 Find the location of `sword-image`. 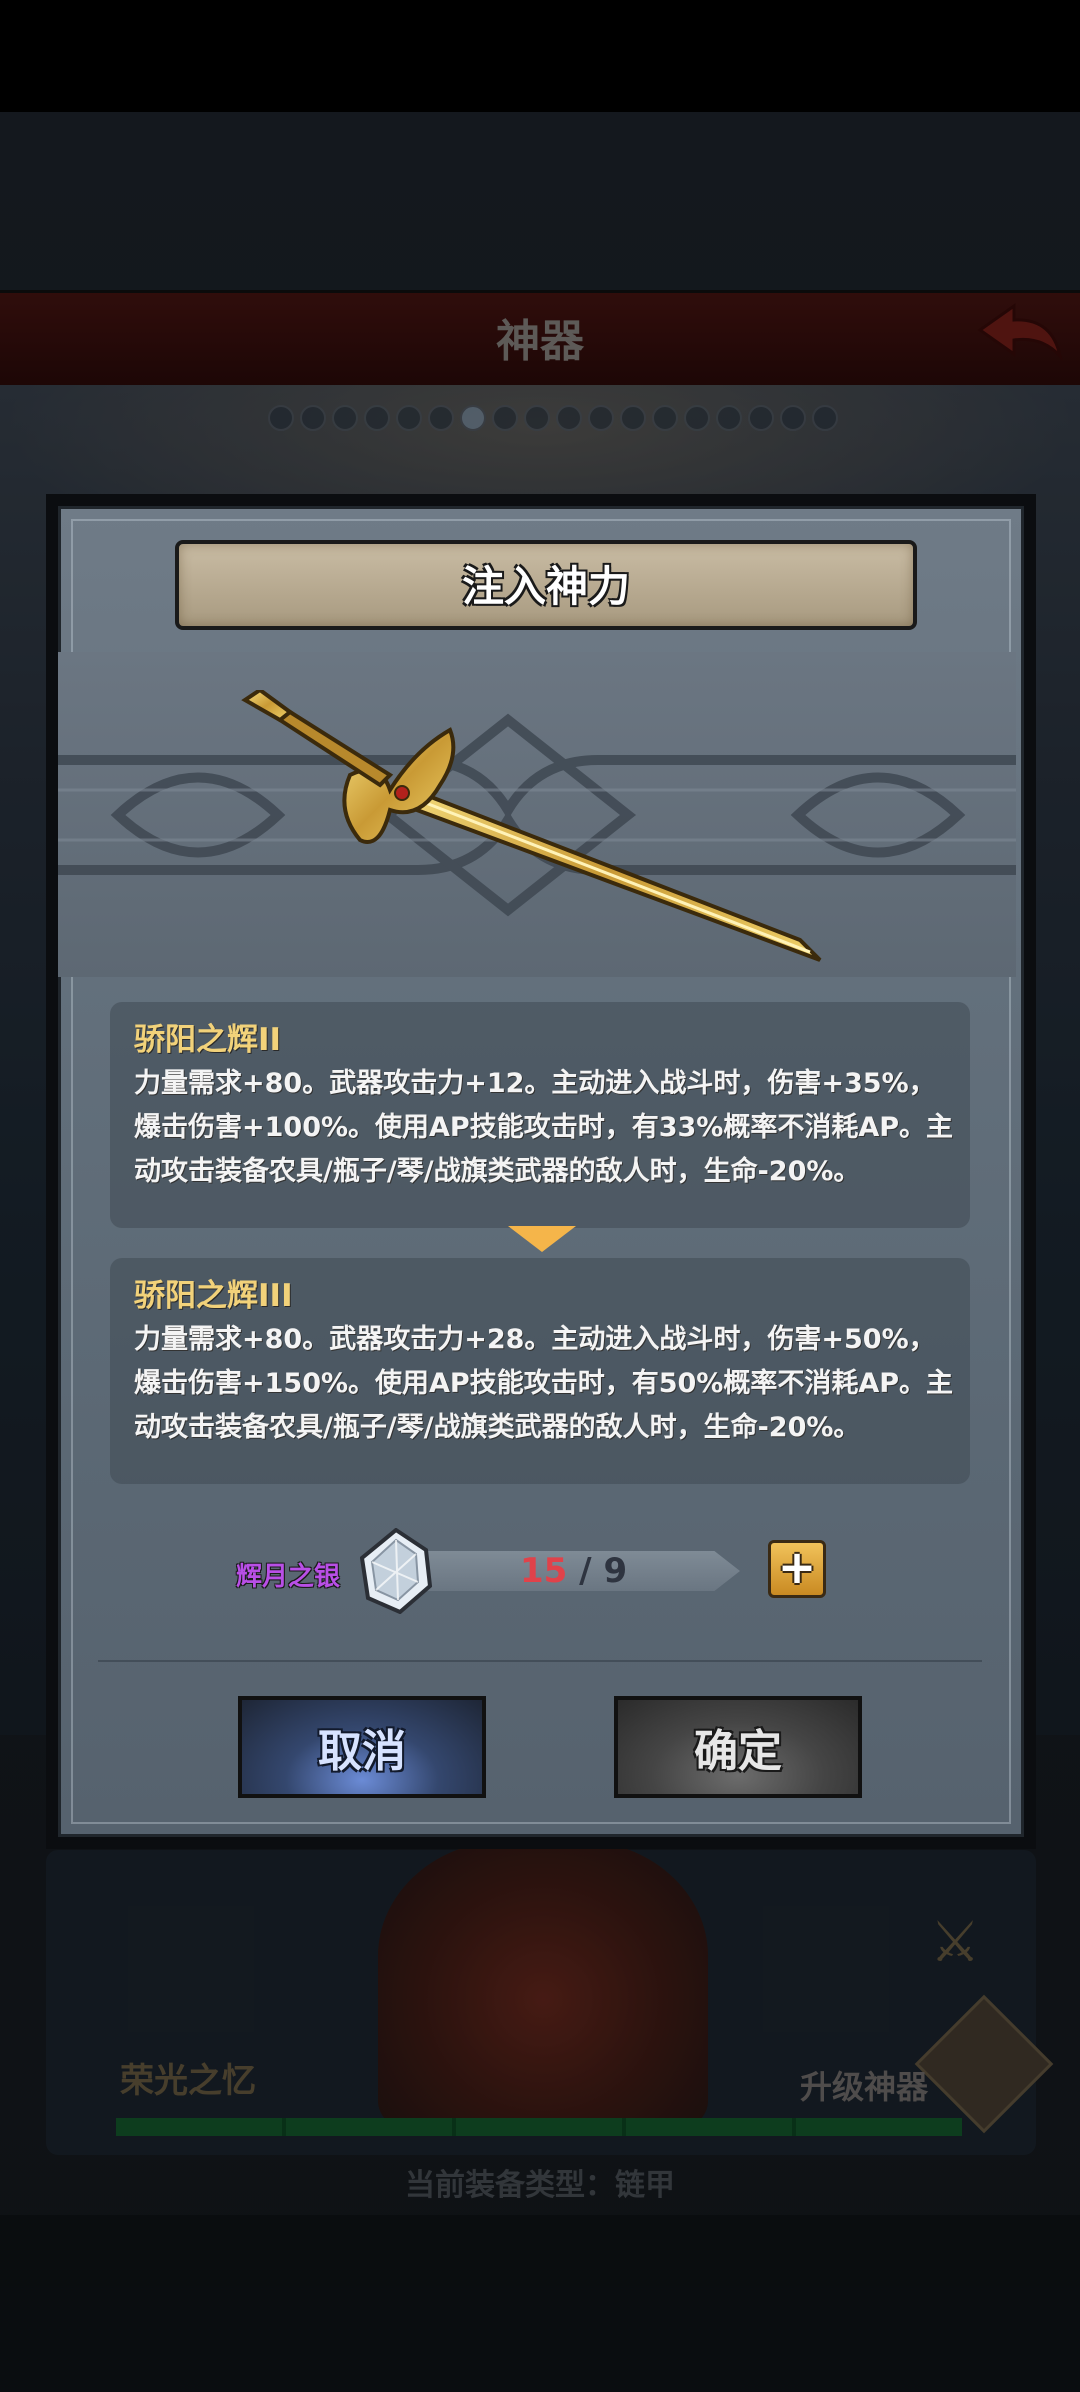

sword-image is located at coordinates (531, 826).